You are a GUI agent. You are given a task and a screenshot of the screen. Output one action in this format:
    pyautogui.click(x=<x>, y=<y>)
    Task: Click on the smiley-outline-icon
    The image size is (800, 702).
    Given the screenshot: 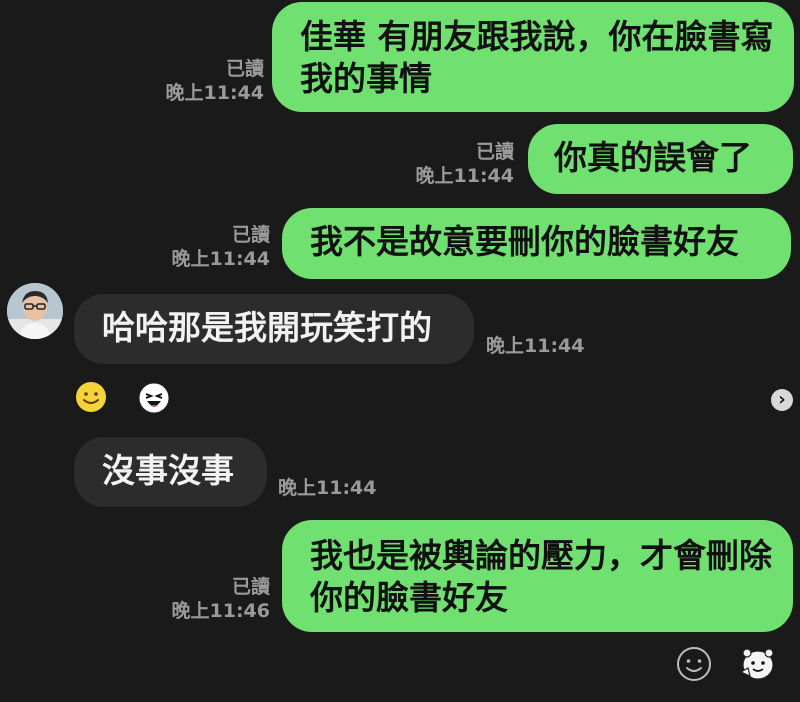 What is the action you would take?
    pyautogui.click(x=694, y=664)
    